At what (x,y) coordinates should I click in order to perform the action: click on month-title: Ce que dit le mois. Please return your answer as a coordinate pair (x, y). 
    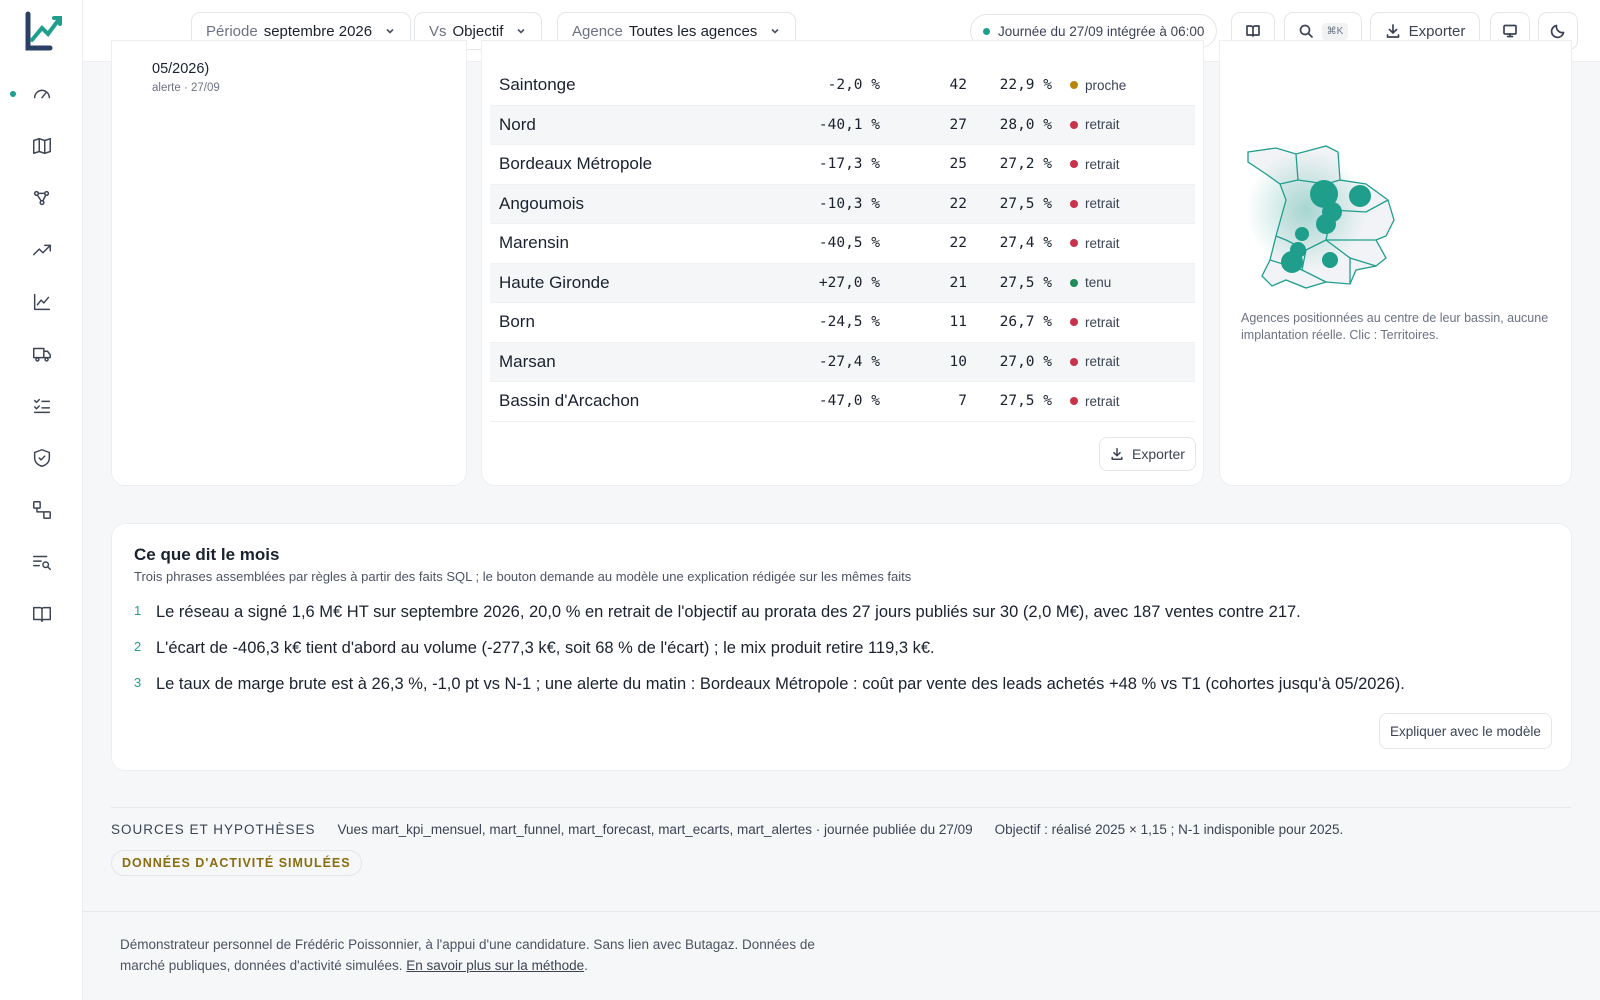
    Looking at the image, I should click on (207, 554).